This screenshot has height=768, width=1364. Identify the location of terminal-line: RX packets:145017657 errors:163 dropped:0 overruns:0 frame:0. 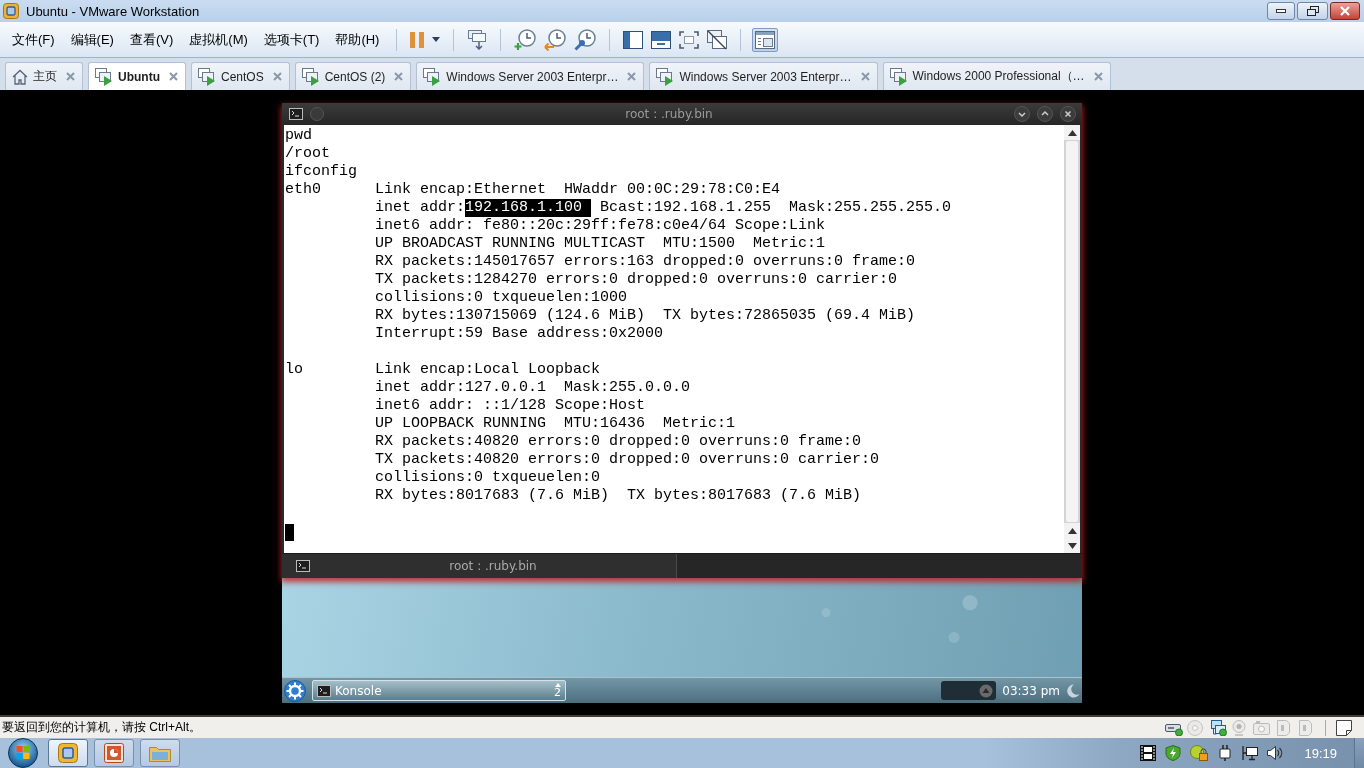
(645, 262).